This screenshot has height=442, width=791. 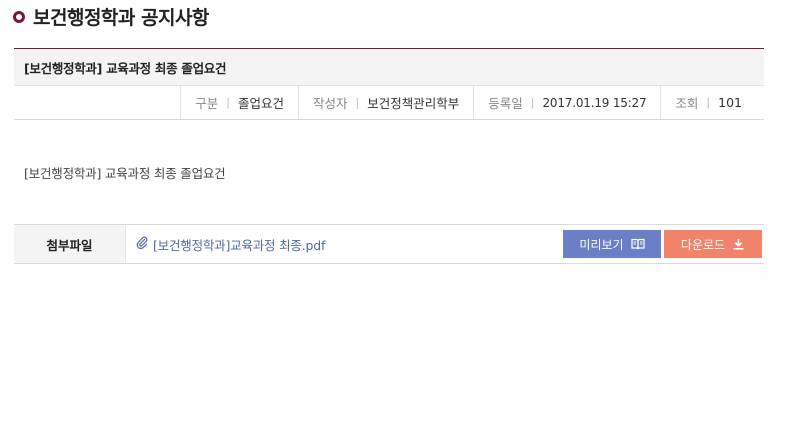 I want to click on preview-button: 미리보기, so click(x=612, y=244).